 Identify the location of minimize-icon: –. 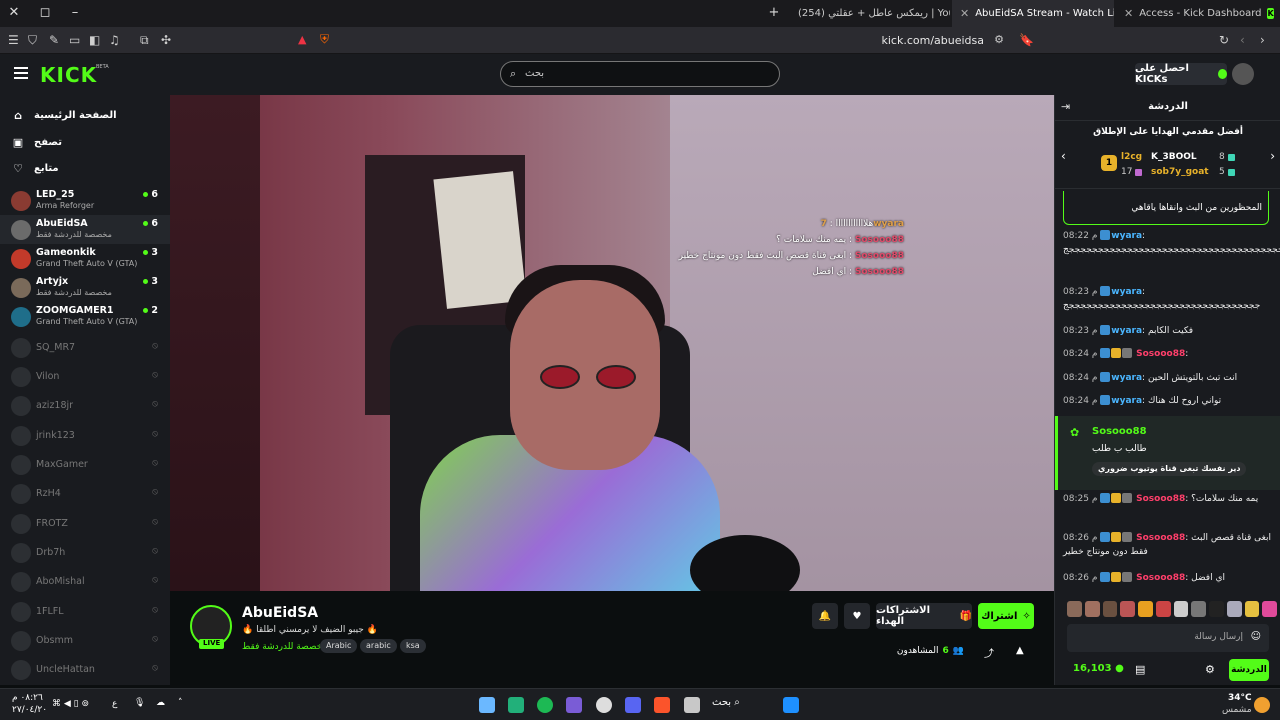
(75, 12).